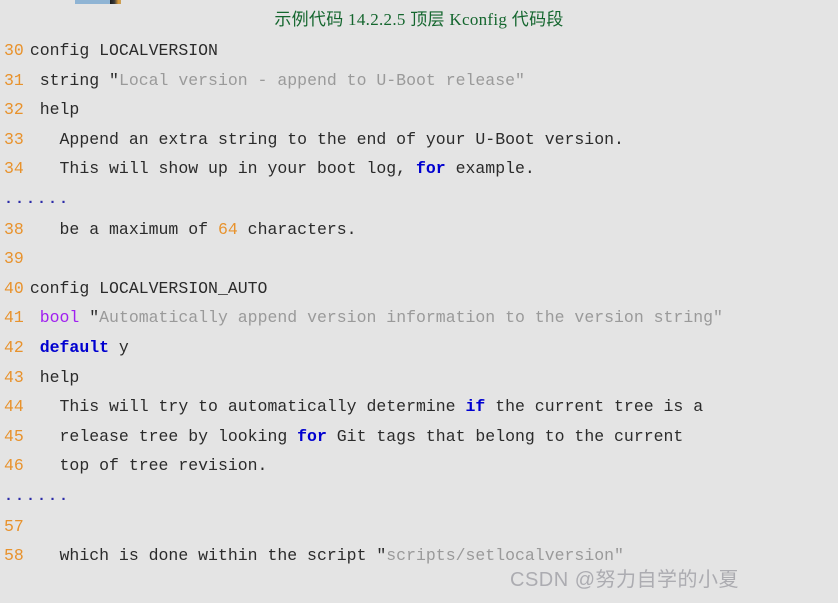  Describe the element at coordinates (505, 556) in the screenshot. I see `code-token-str: scripts/setlocalversion"` at that location.